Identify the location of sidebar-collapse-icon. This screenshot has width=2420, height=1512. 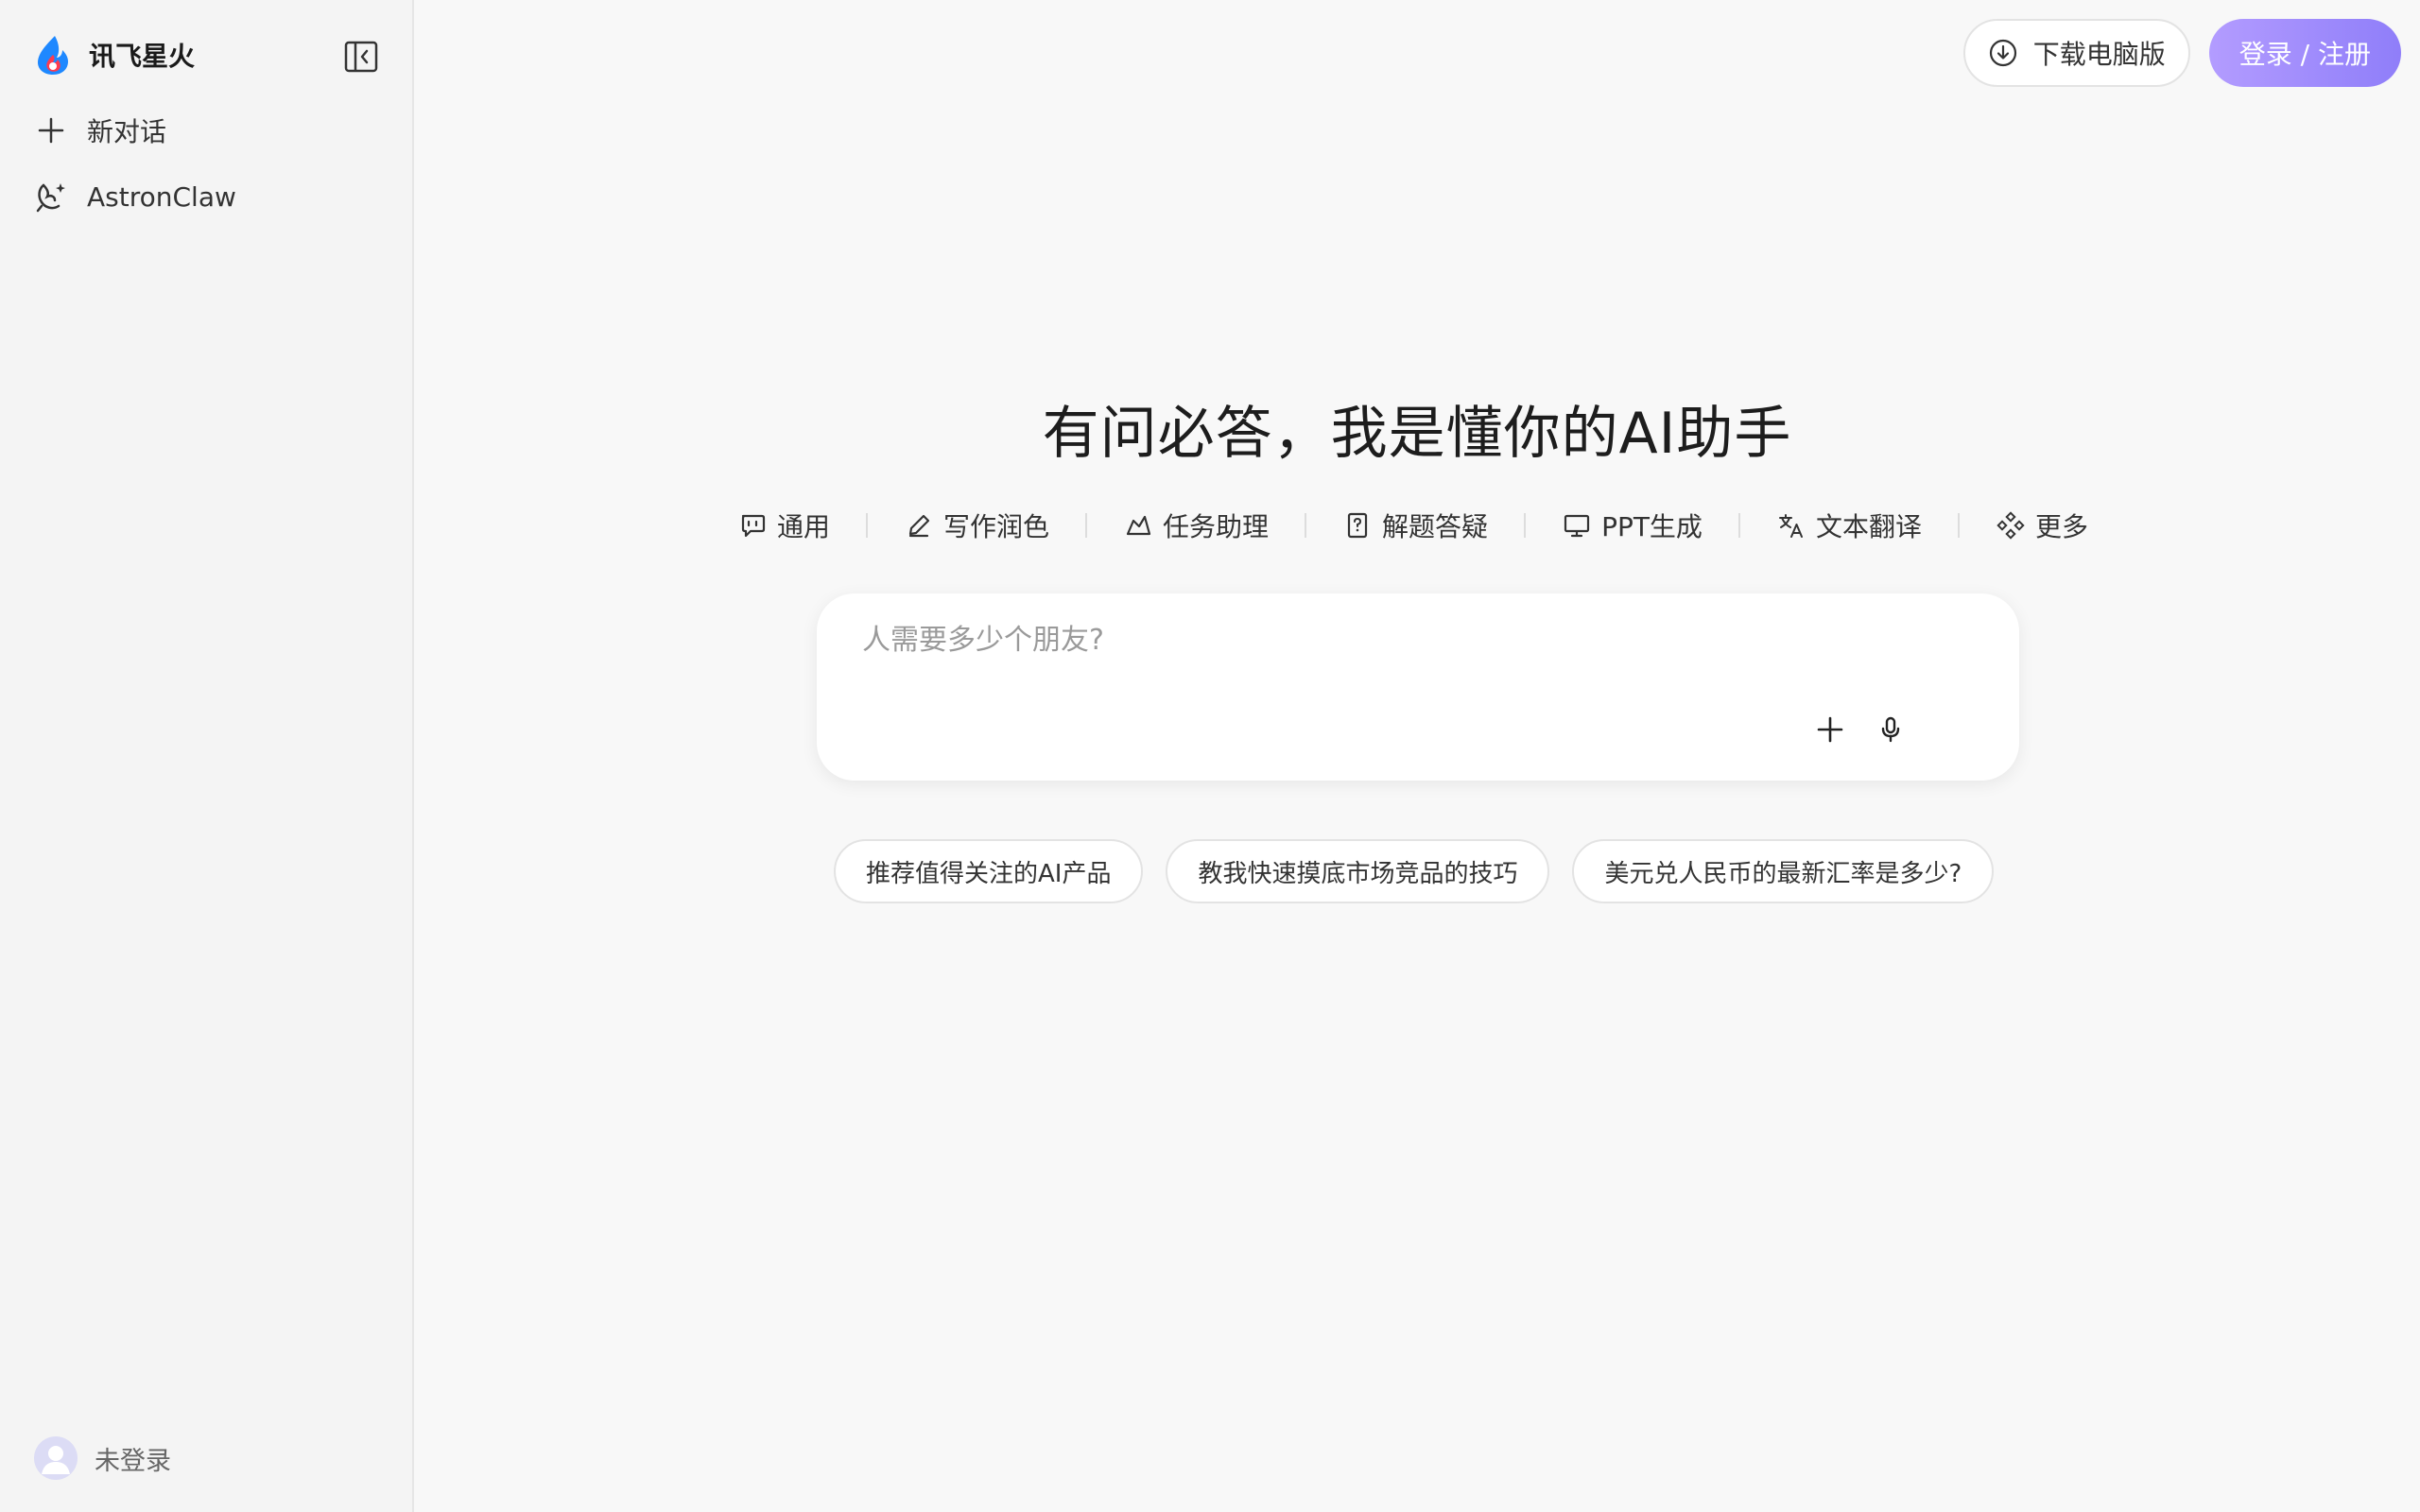
(361, 57).